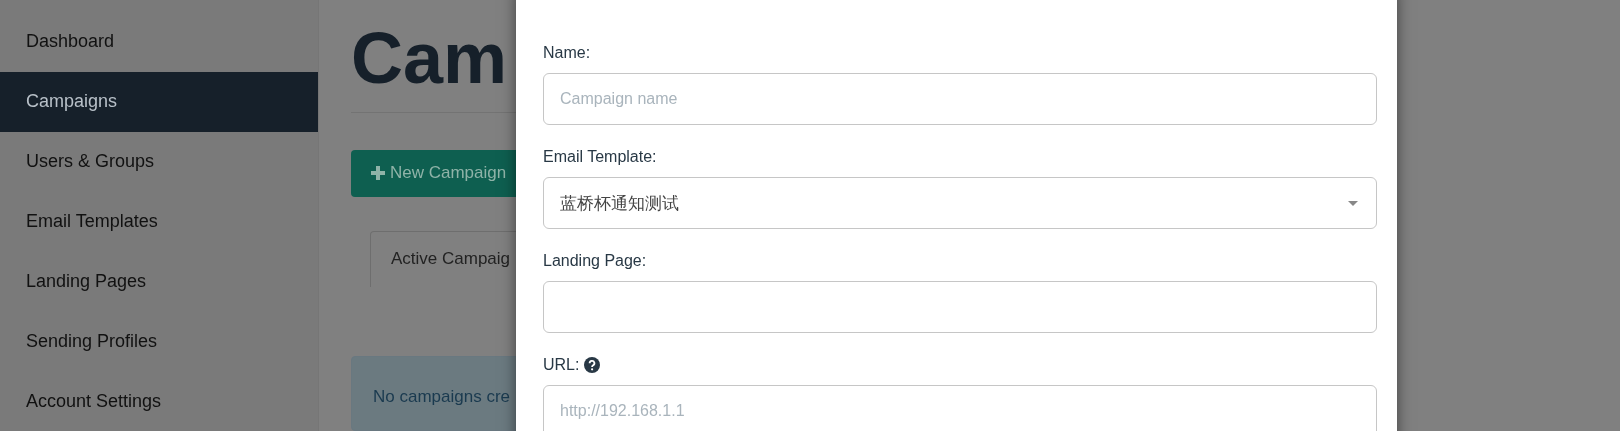 This screenshot has width=1620, height=431. What do you see at coordinates (592, 364) in the screenshot?
I see `help-icon` at bounding box center [592, 364].